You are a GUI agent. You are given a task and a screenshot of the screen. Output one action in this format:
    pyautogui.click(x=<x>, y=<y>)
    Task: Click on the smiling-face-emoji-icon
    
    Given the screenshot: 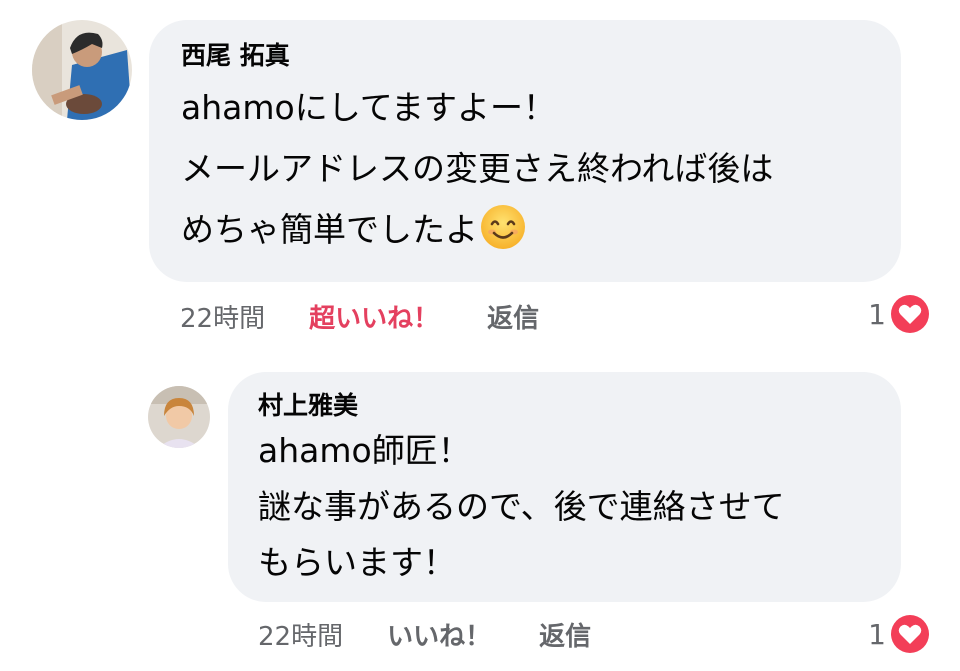 What is the action you would take?
    pyautogui.click(x=503, y=227)
    